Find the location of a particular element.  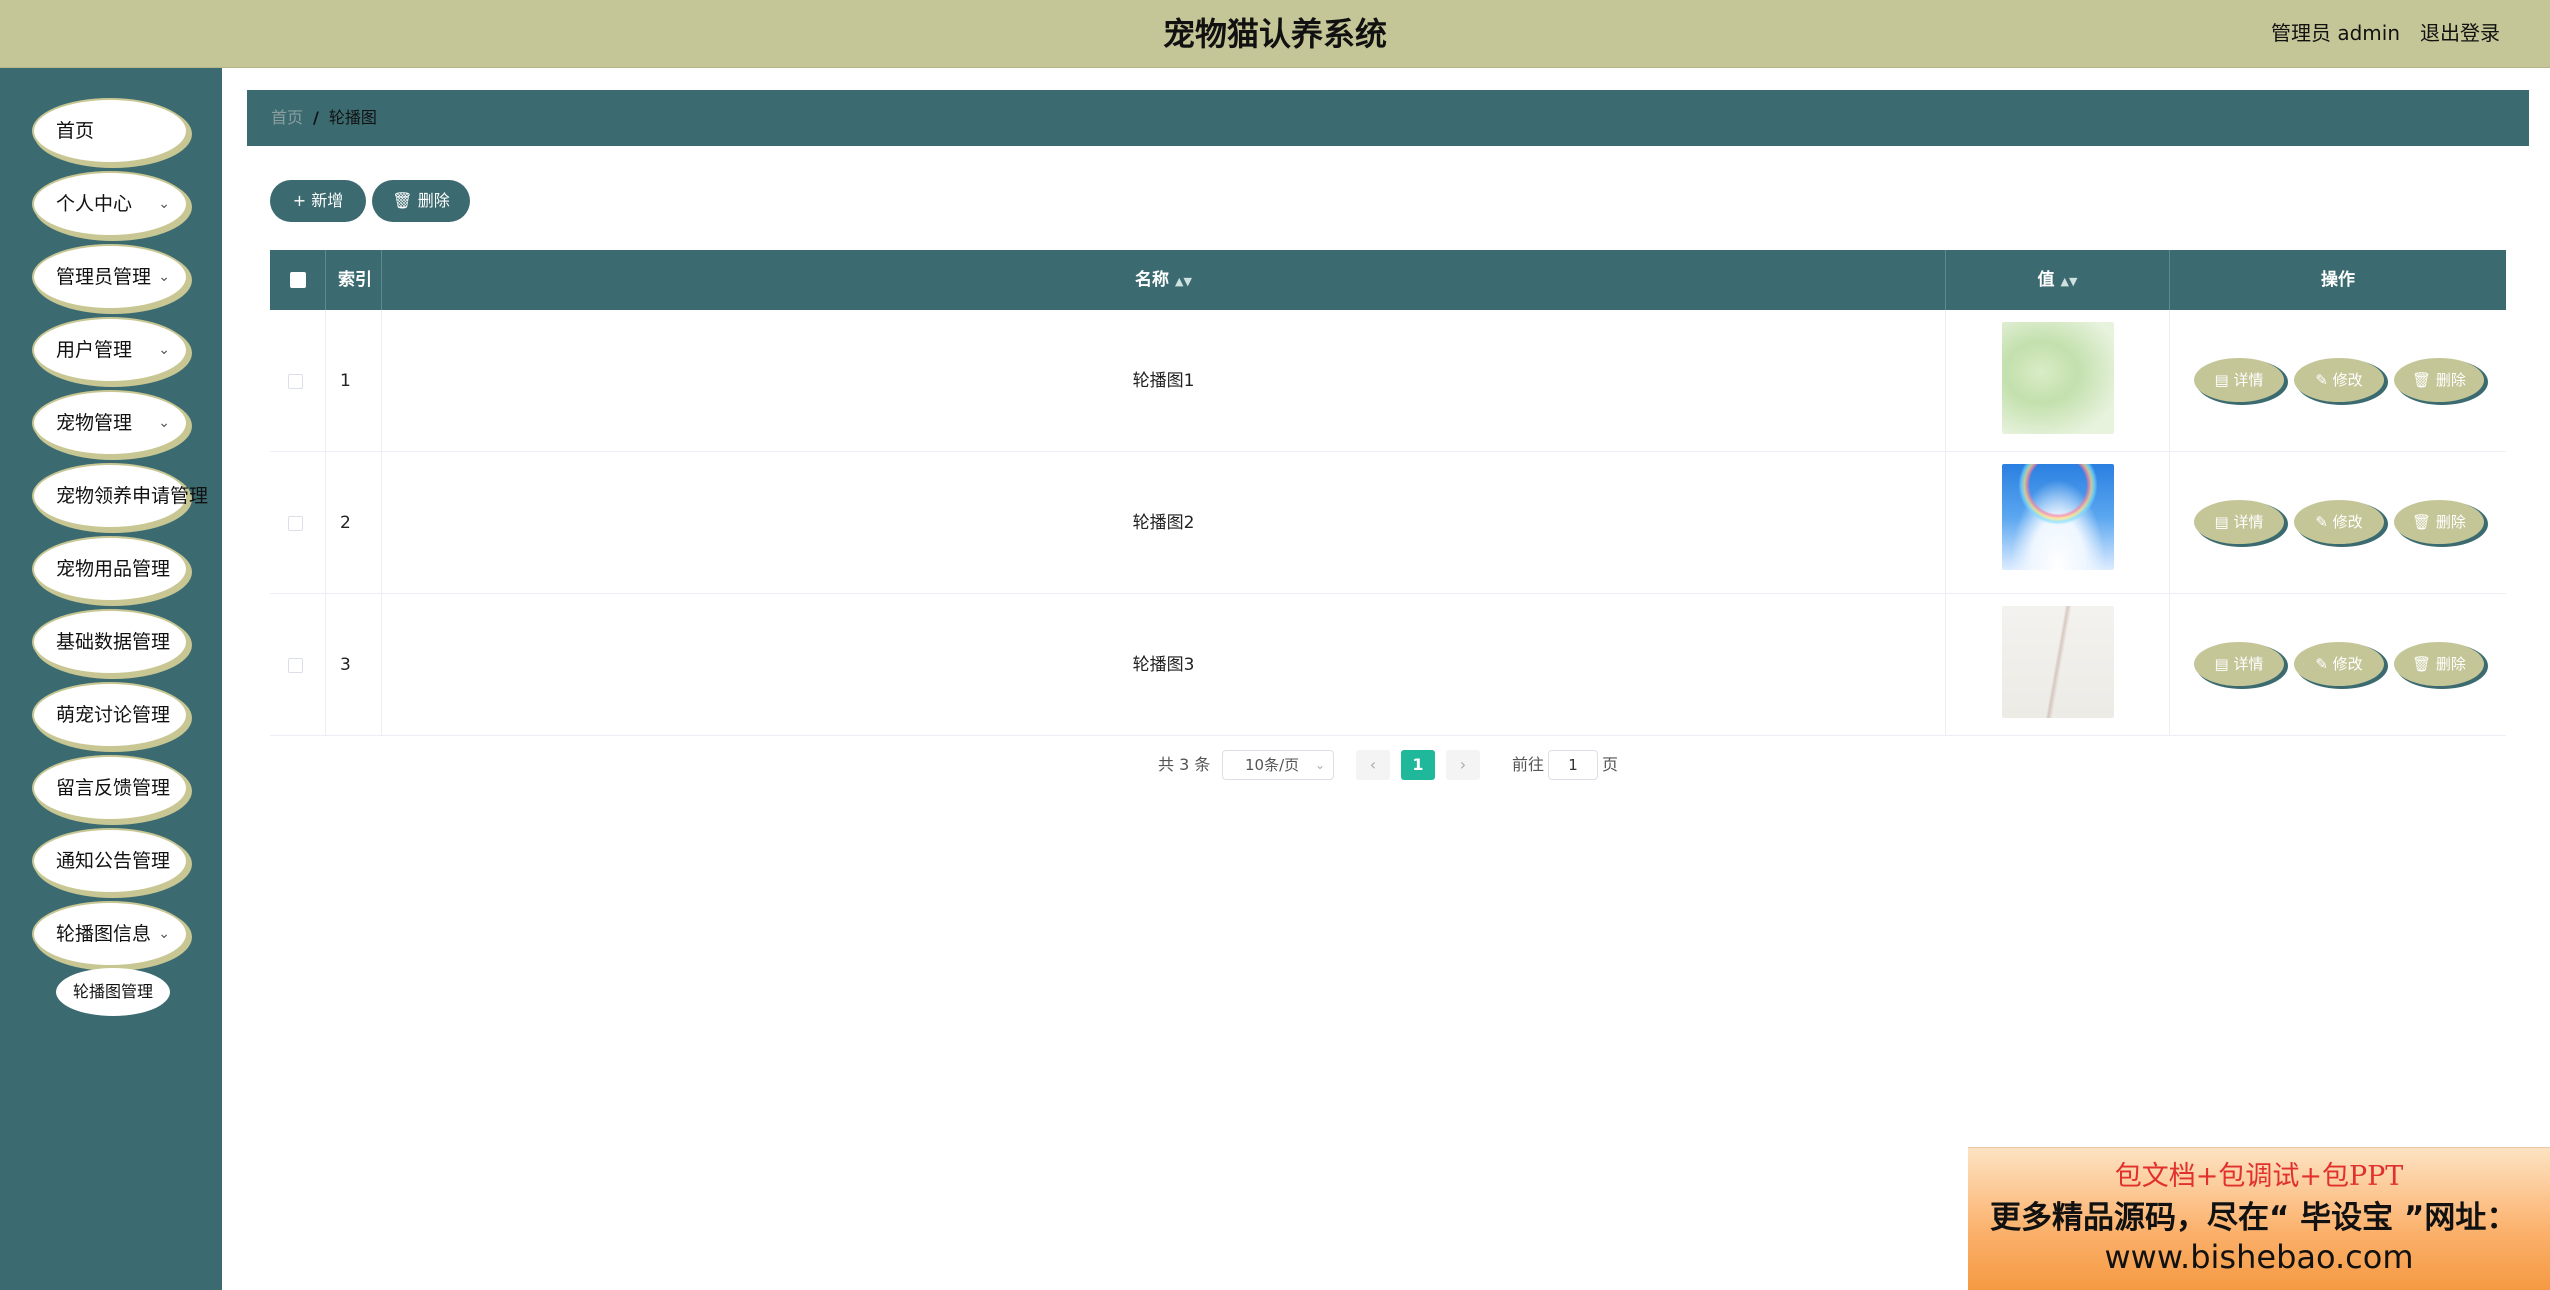

sidebar-item-profile: 个人中心 ⌄ is located at coordinates (110, 204).